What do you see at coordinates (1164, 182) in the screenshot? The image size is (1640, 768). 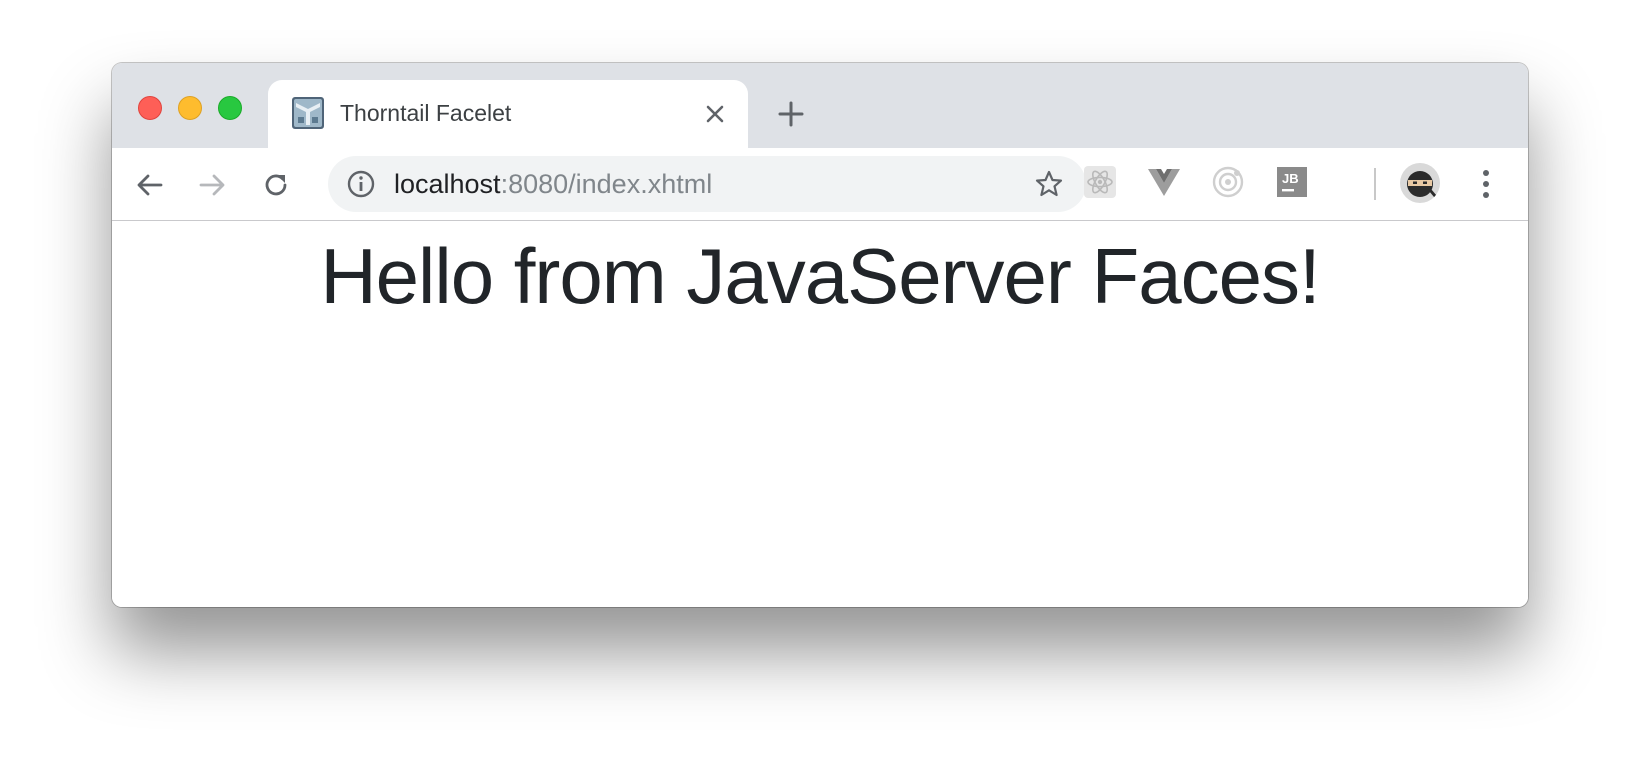 I see `vue-devtools-icon` at bounding box center [1164, 182].